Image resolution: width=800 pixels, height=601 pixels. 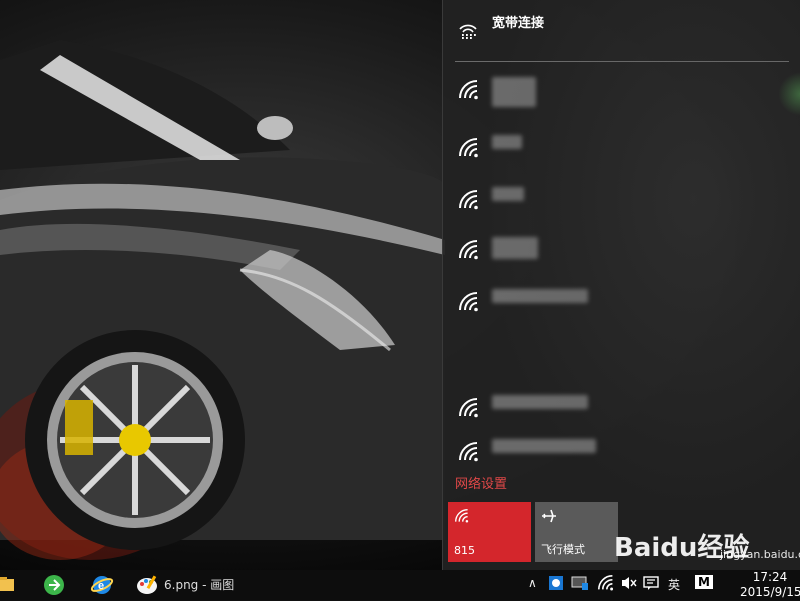 I want to click on paint-icon, so click(x=148, y=585).